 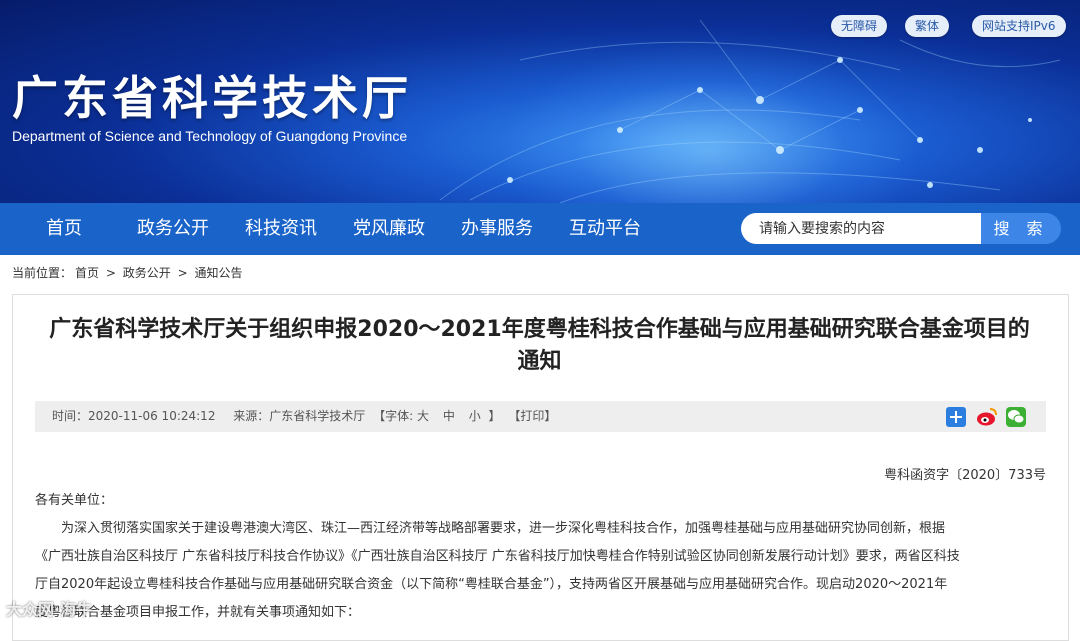 What do you see at coordinates (87, 273) in the screenshot?
I see `breadcrumb-item-home: 首页` at bounding box center [87, 273].